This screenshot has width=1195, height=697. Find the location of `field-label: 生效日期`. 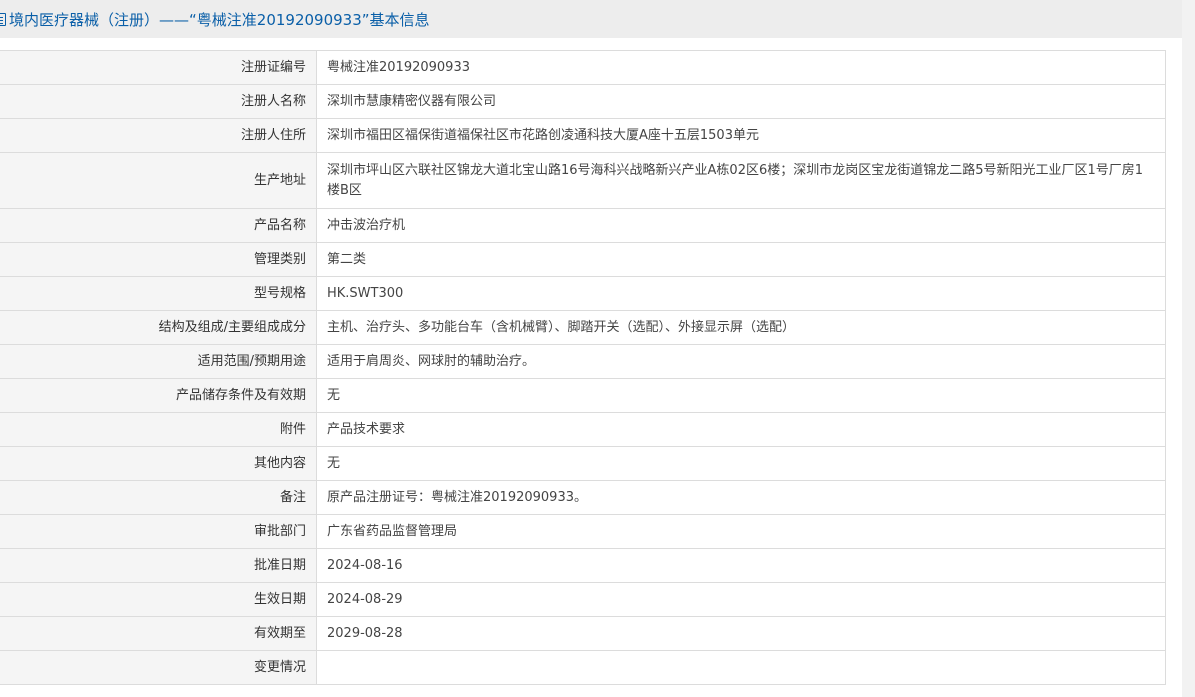

field-label: 生效日期 is located at coordinates (158, 599).